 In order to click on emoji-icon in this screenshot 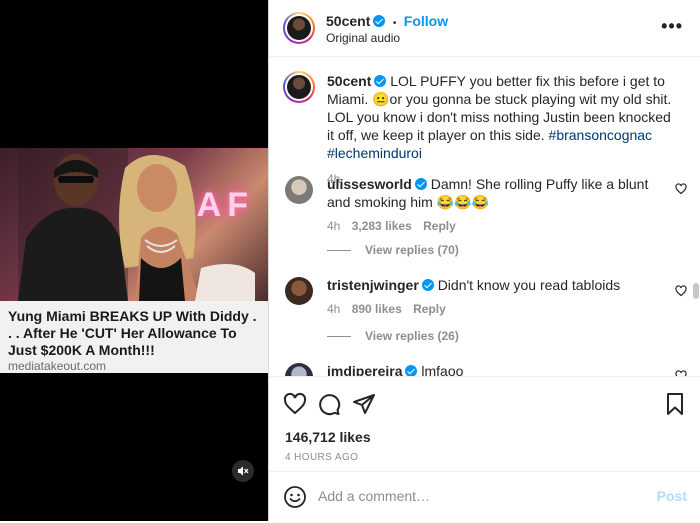, I will do `click(295, 497)`.